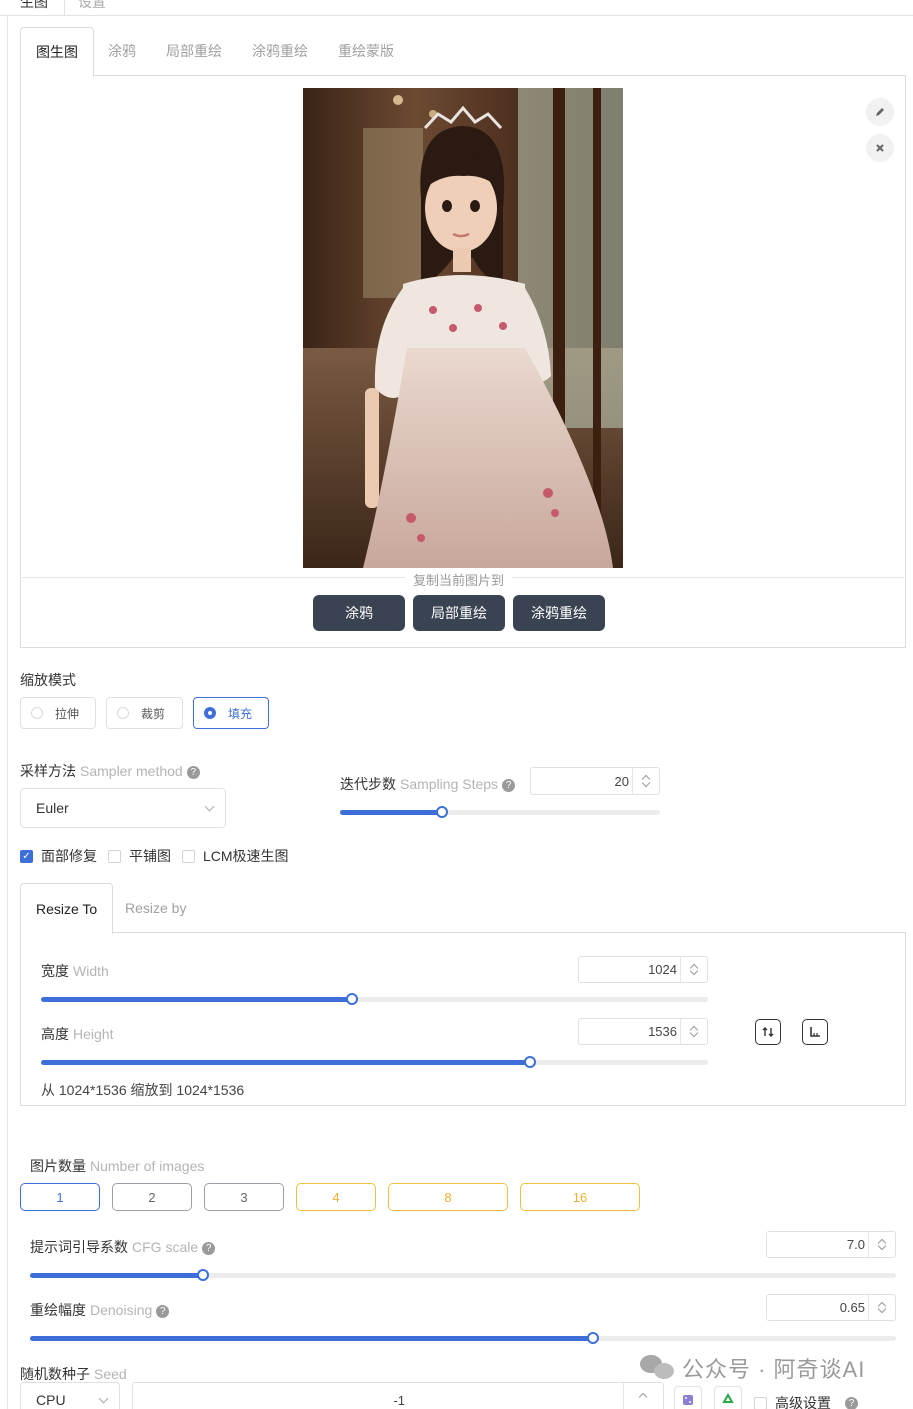 The height and width of the screenshot is (1409, 913). I want to click on denoise-slider, so click(463, 1338).